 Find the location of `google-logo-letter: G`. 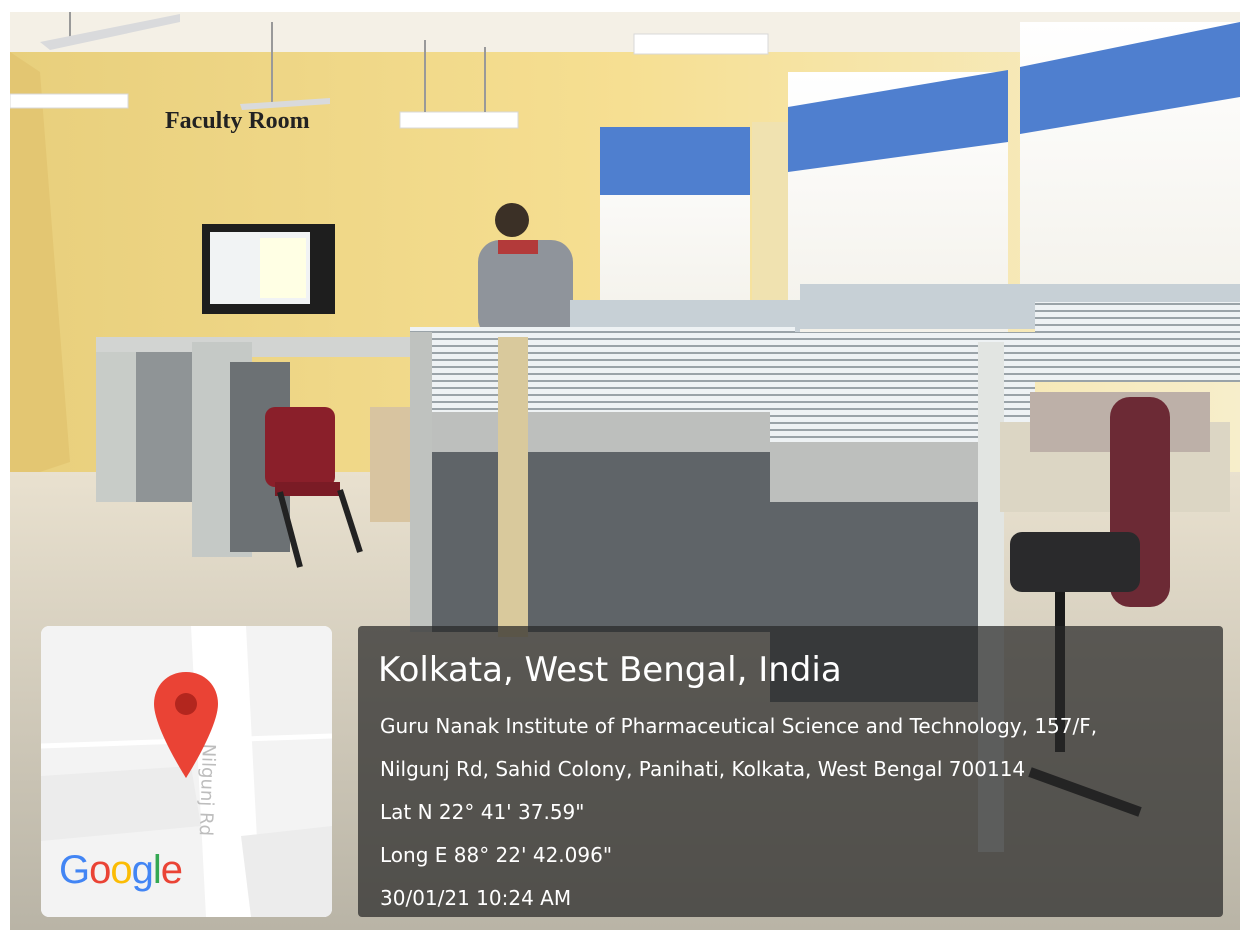

google-logo-letter: G is located at coordinates (74, 870).